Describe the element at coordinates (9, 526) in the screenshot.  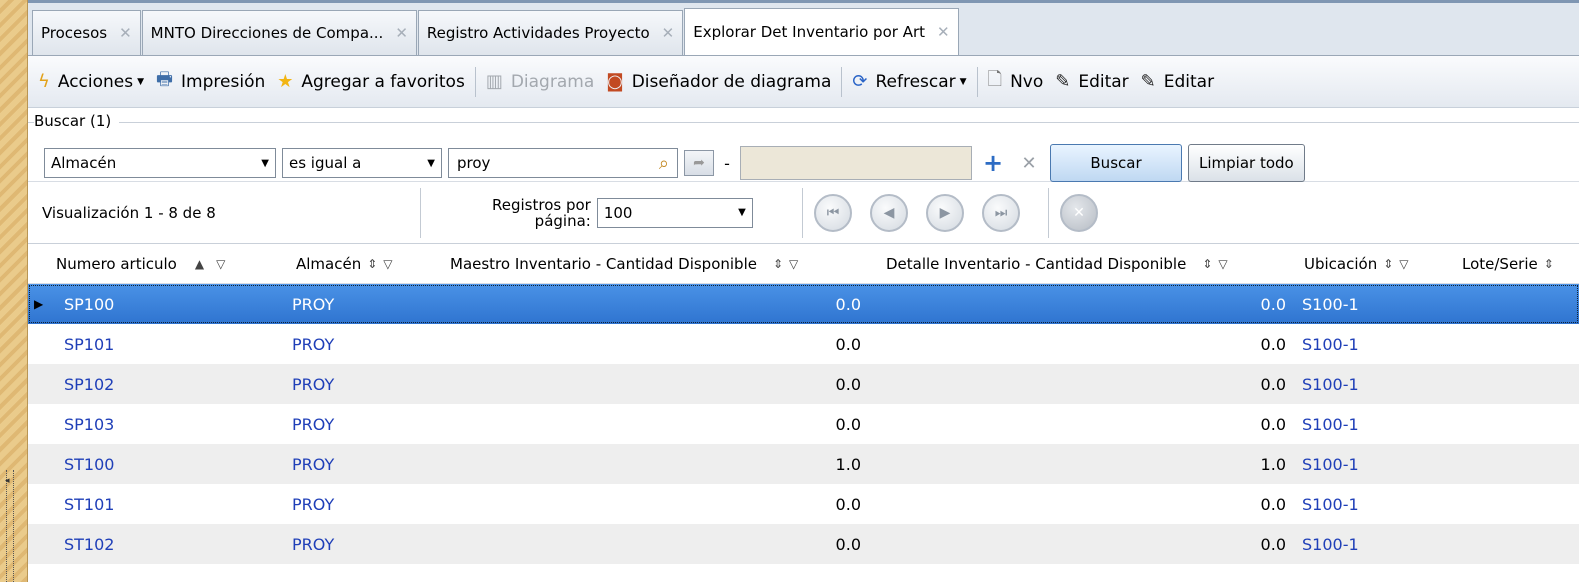
I see `splitter-handle: ◂` at that location.